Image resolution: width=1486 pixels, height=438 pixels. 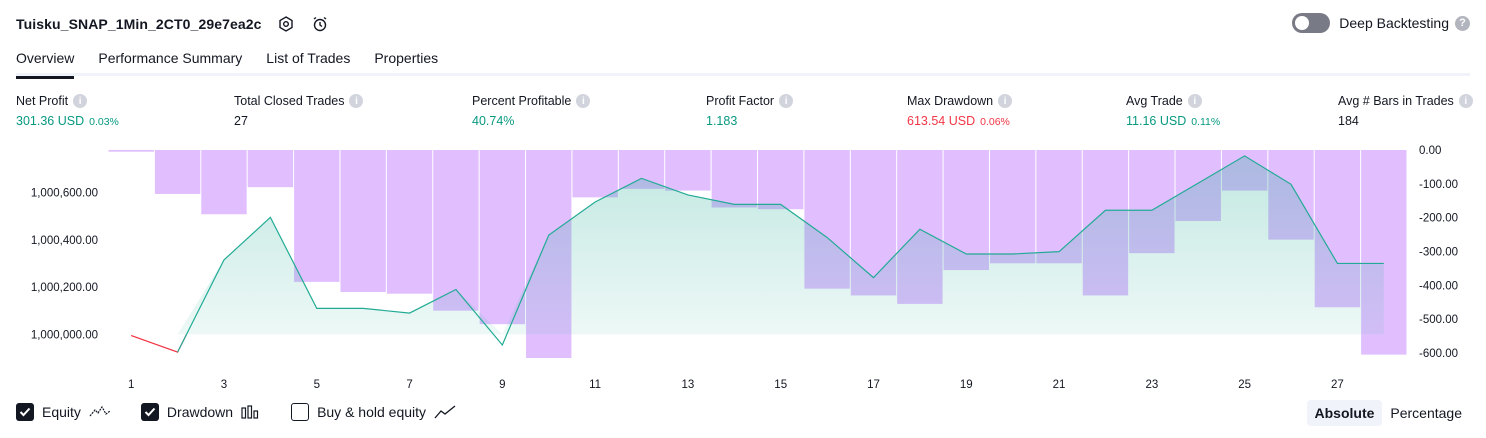 What do you see at coordinates (1438, 320) in the screenshot?
I see `drawdown-tick-label: -500.00` at bounding box center [1438, 320].